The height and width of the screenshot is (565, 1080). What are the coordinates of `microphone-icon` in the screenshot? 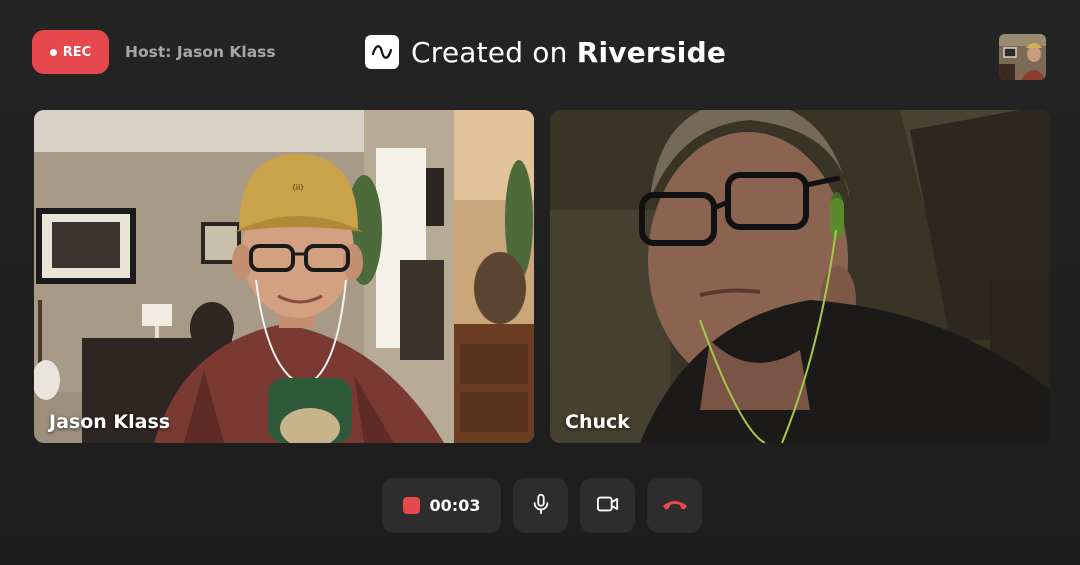 It's located at (541, 506).